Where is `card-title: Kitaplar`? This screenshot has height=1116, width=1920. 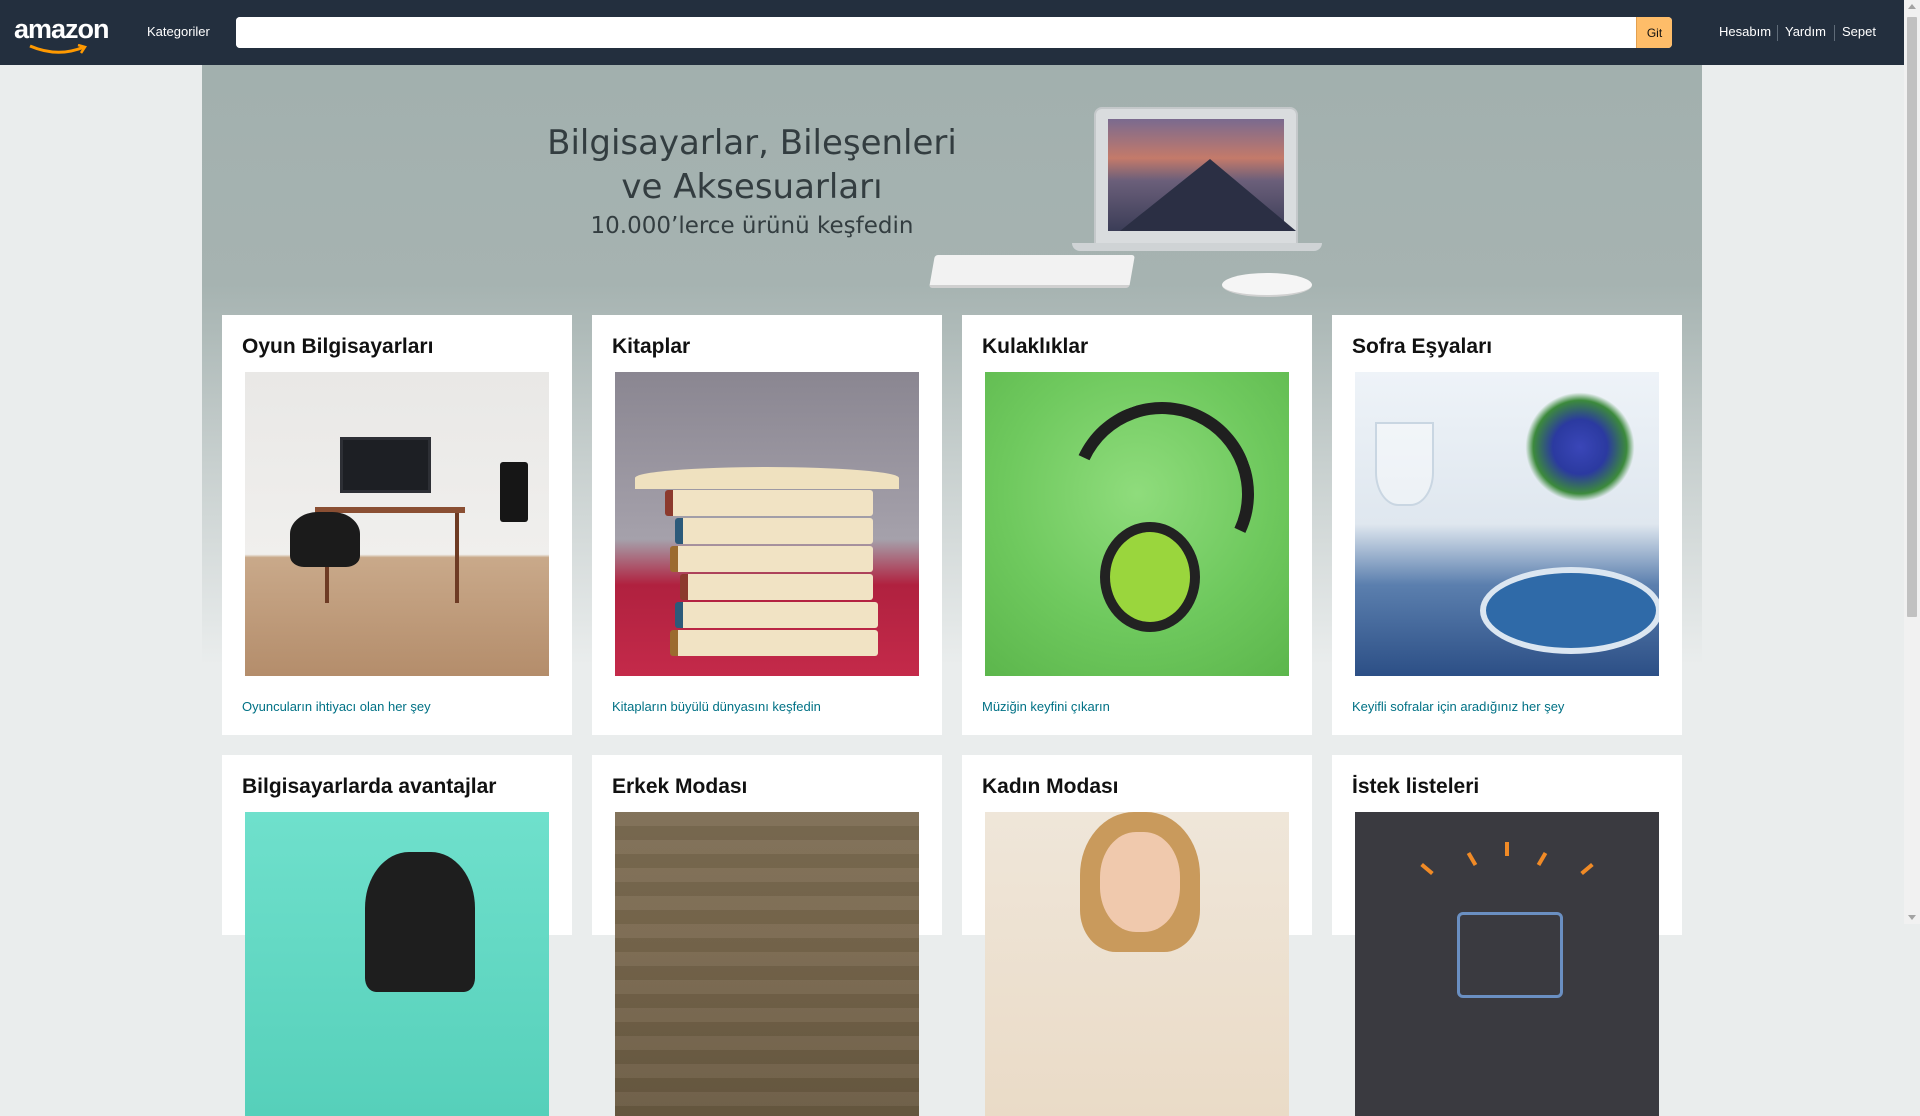 card-title: Kitaplar is located at coordinates (651, 346).